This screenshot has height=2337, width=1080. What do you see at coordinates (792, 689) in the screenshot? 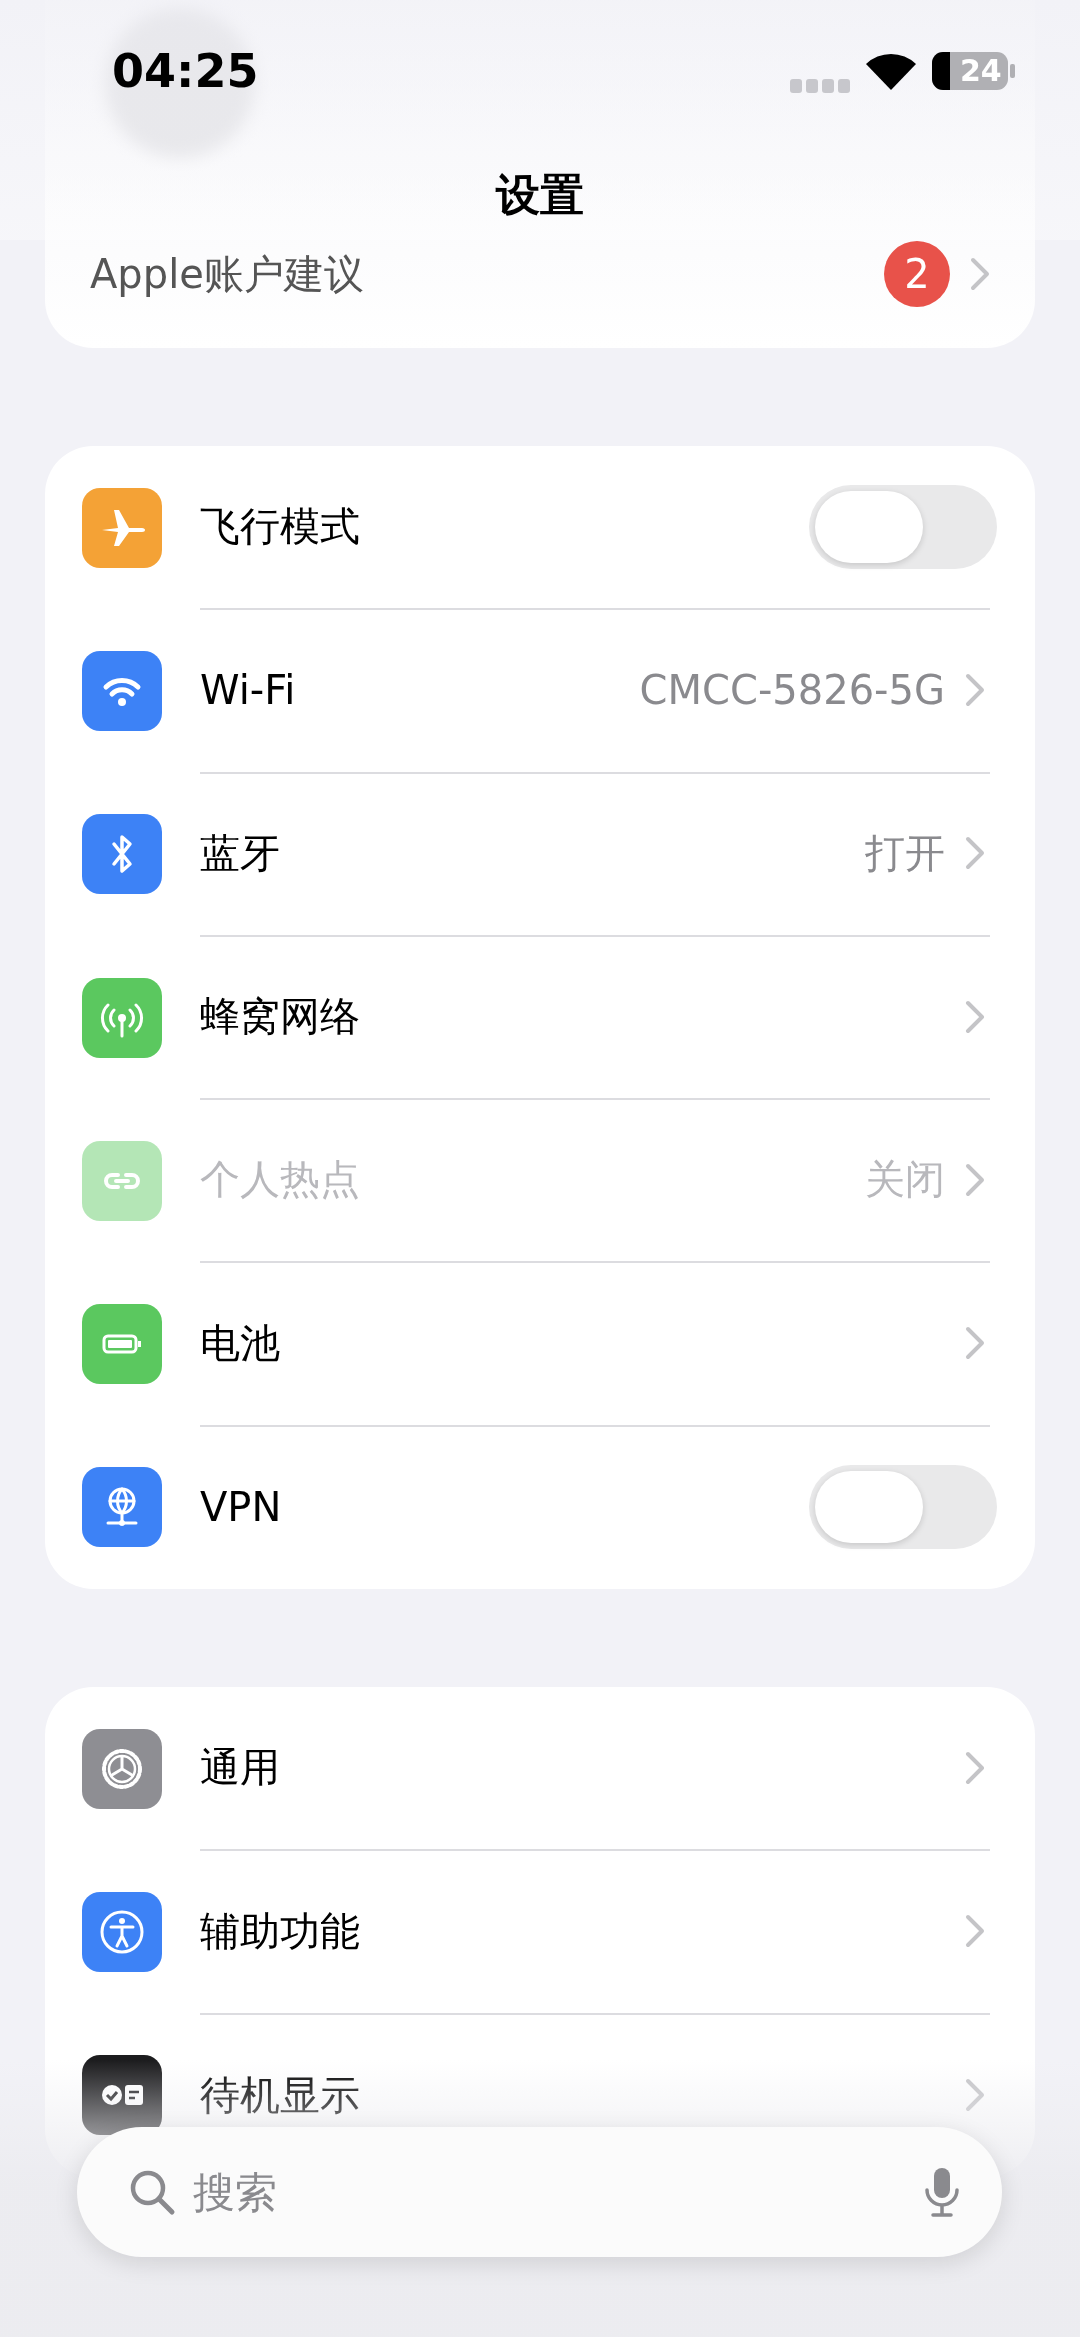
I see `row-value: CMCC-5826-5G` at bounding box center [792, 689].